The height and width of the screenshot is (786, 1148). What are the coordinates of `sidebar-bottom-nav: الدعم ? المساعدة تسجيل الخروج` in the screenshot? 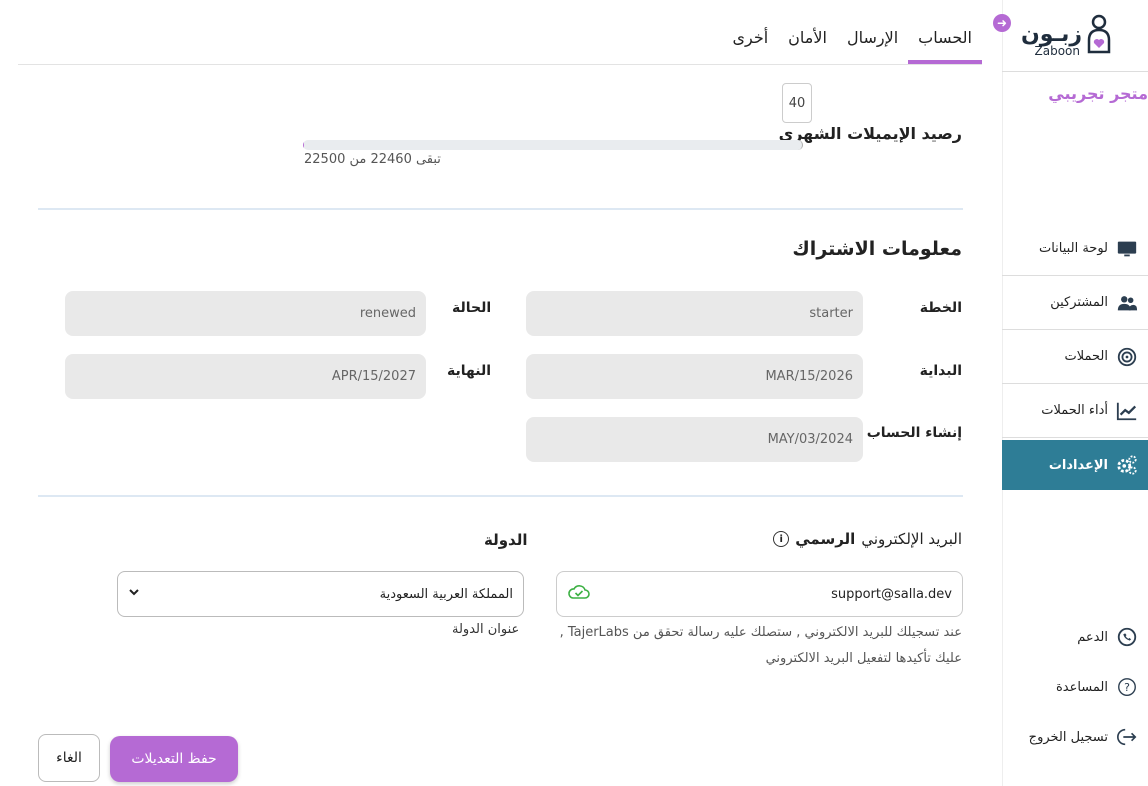 It's located at (1075, 687).